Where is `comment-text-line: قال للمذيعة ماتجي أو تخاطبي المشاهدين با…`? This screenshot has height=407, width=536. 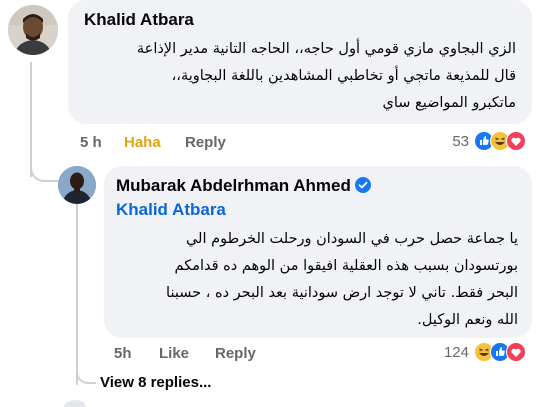 comment-text-line: قال للمذيعة ماتجي أو تخاطبي المشاهدين با… is located at coordinates (343, 76).